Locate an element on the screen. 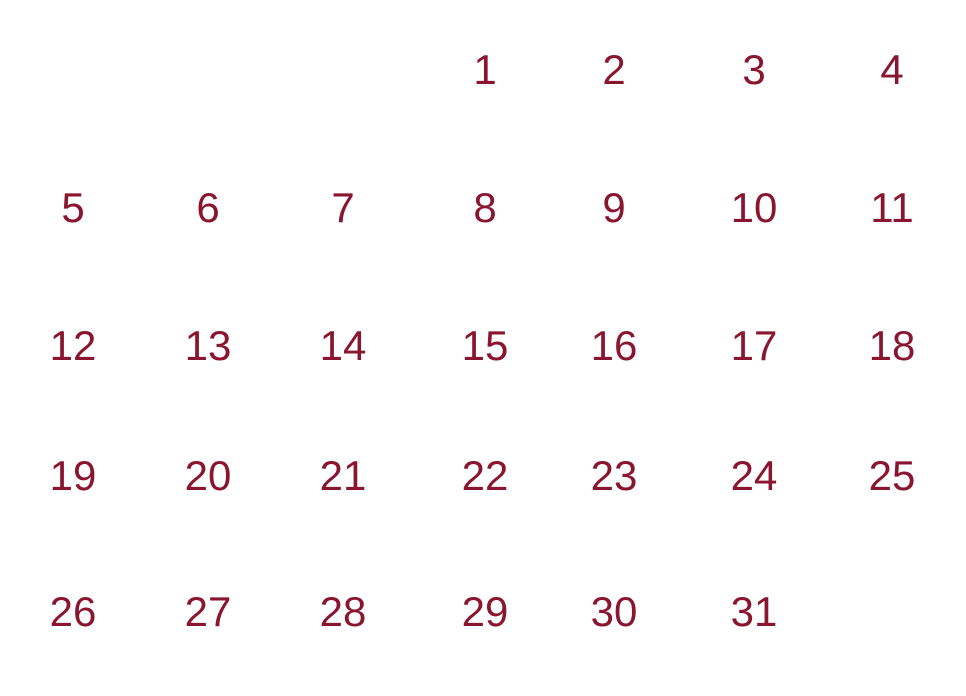  calendar-day-20: 20 is located at coordinates (208, 476).